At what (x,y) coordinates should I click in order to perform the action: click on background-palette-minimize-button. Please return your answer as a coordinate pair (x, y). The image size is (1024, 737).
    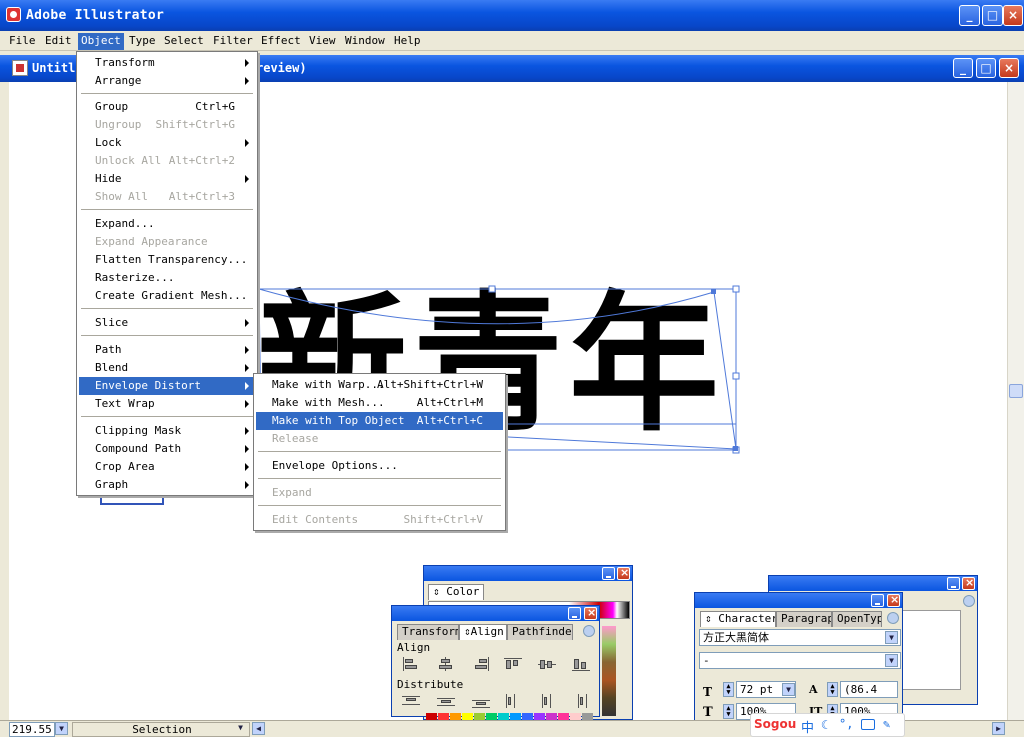
    Looking at the image, I should click on (953, 583).